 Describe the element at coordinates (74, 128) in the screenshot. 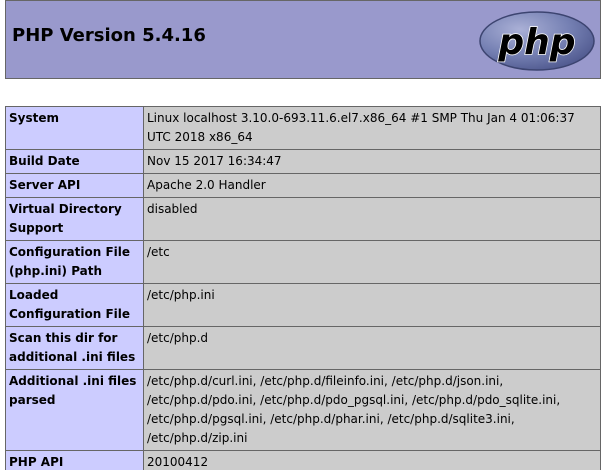

I see `row-label: System` at that location.